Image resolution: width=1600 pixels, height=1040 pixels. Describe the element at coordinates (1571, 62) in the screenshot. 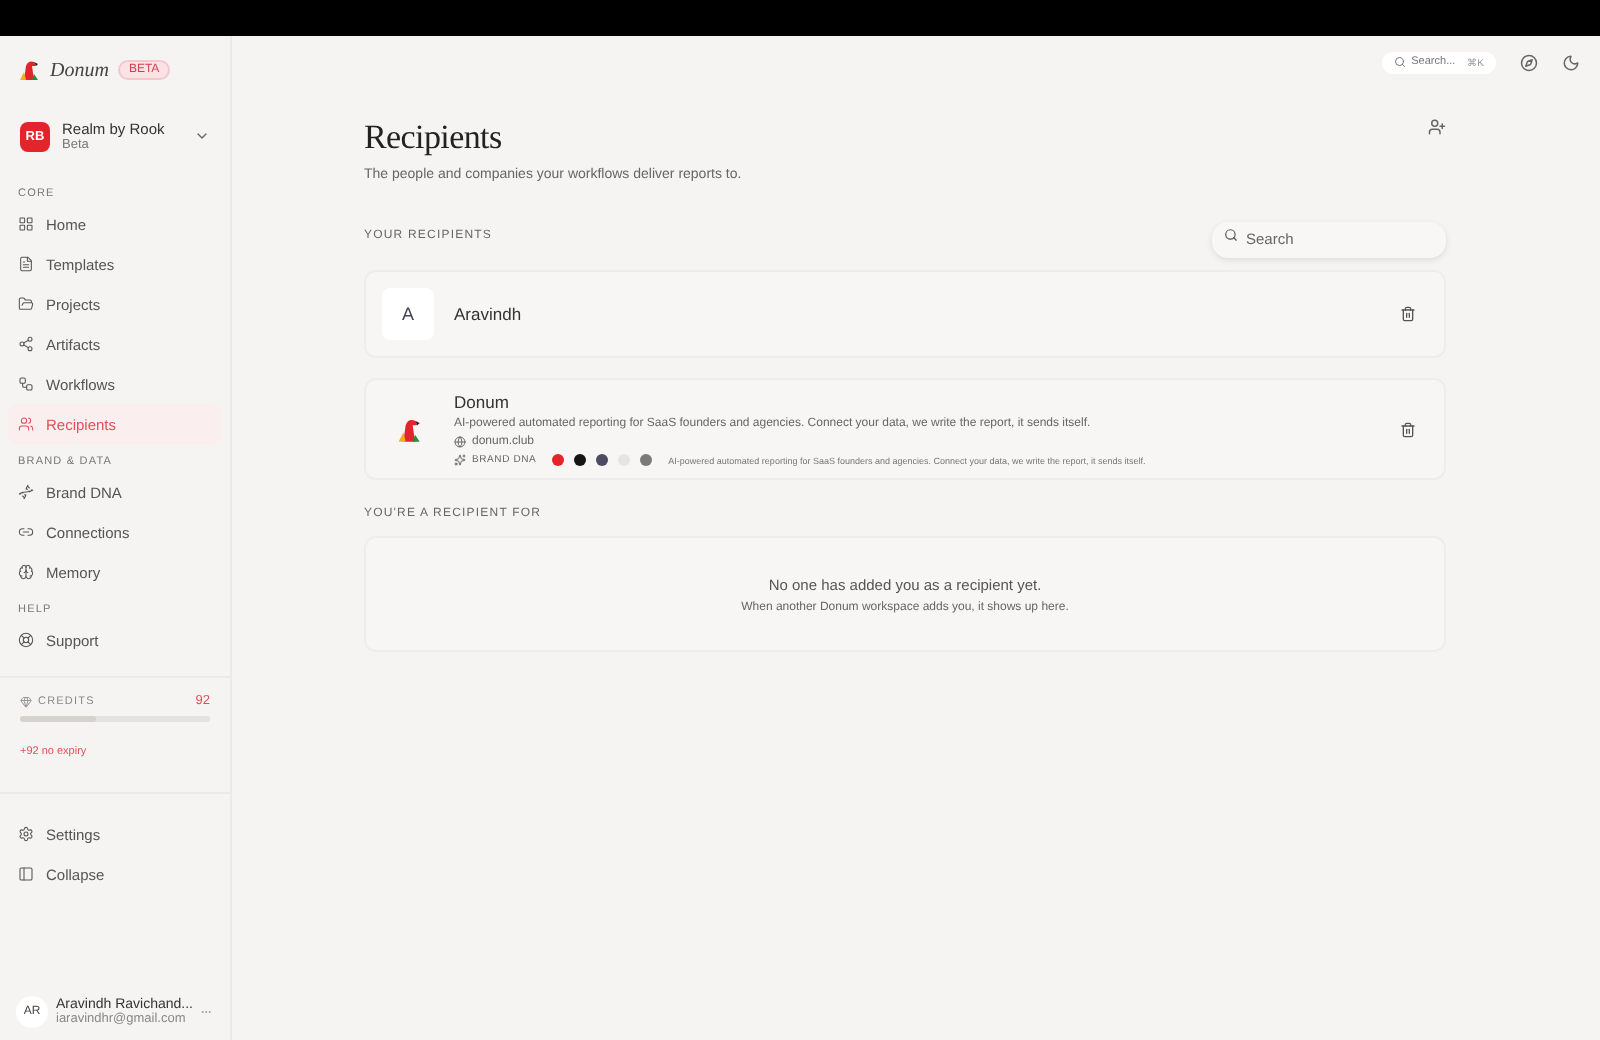

I see `moon-icon` at that location.